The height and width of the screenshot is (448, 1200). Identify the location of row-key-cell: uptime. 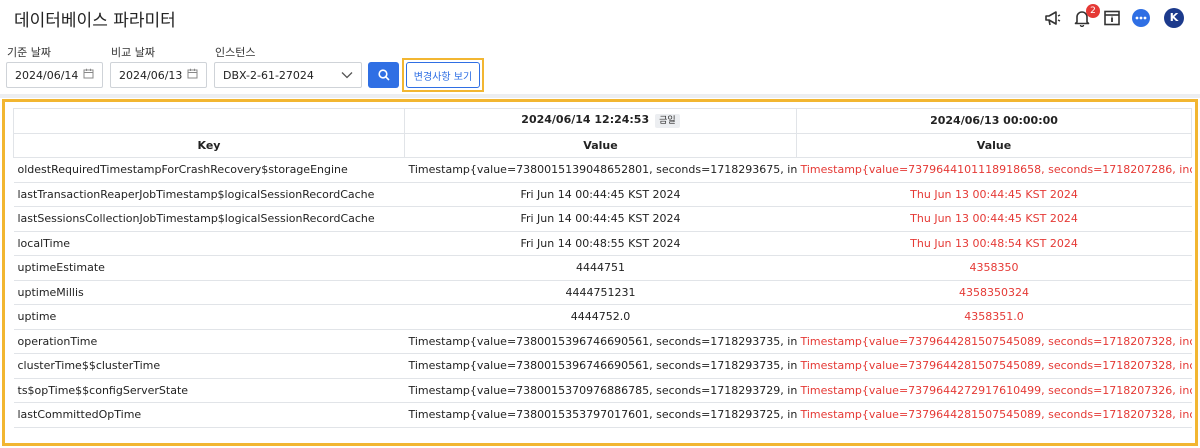
(209, 317).